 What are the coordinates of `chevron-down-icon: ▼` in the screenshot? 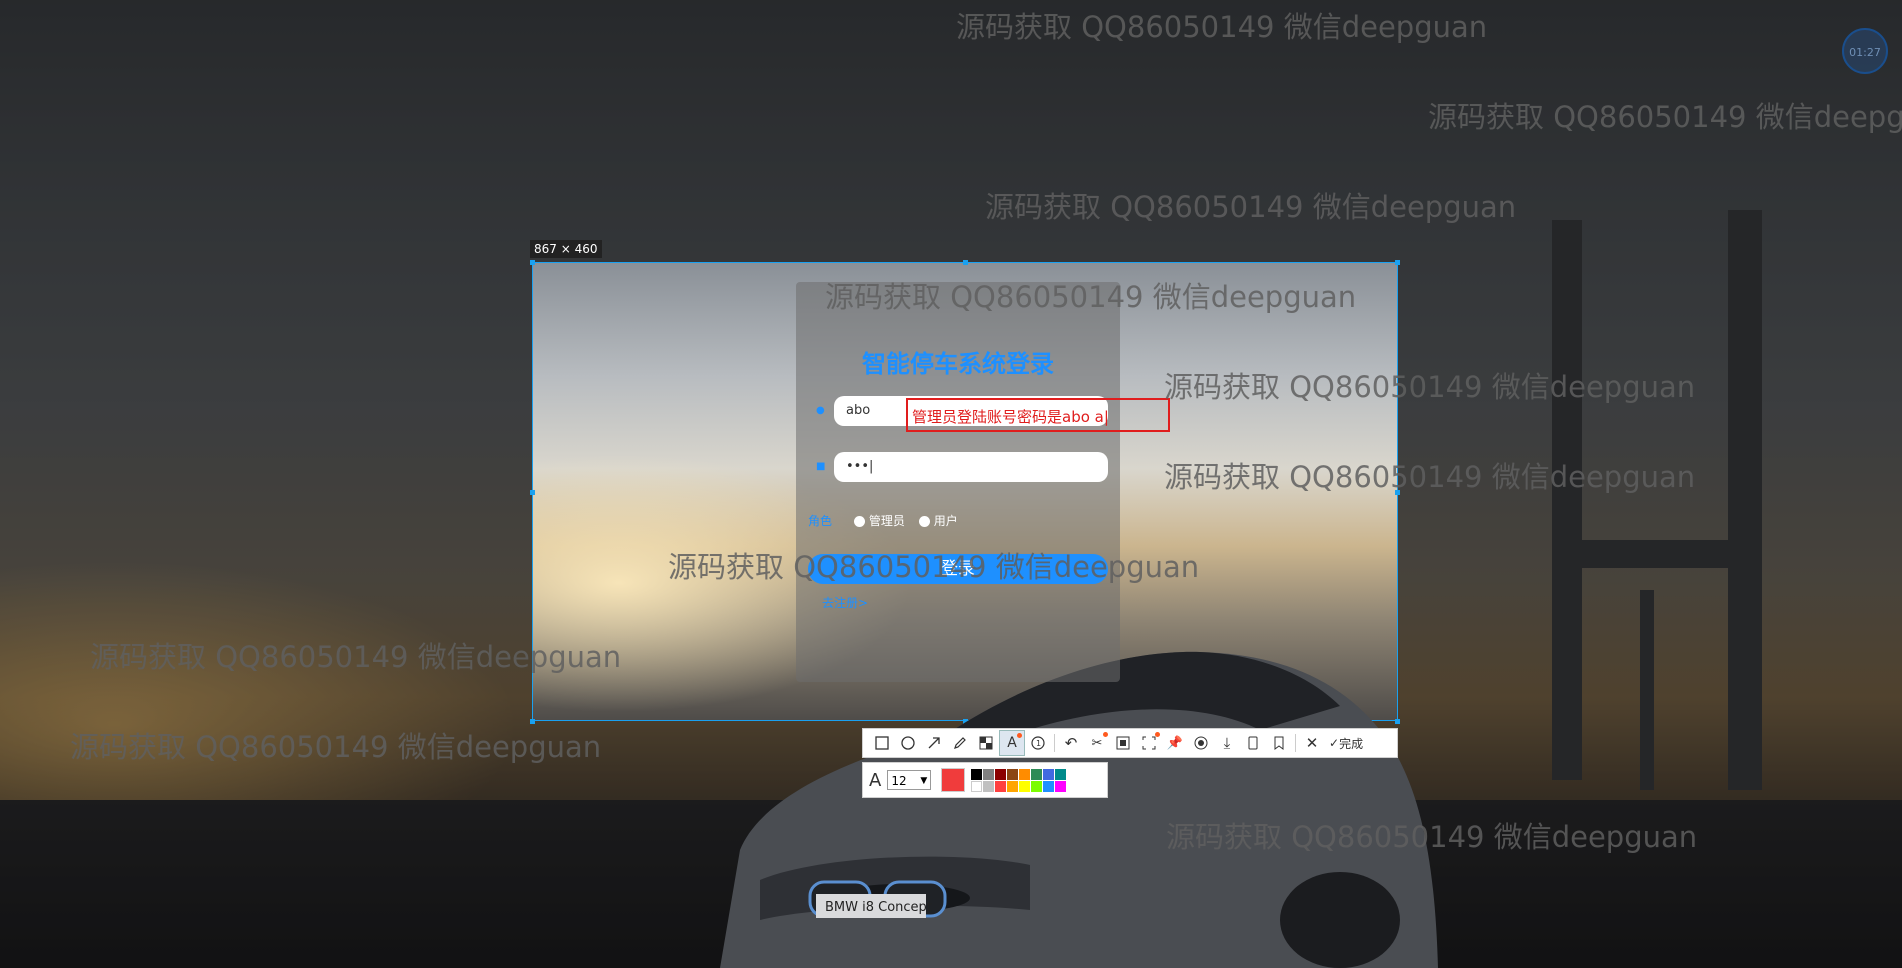 It's located at (924, 781).